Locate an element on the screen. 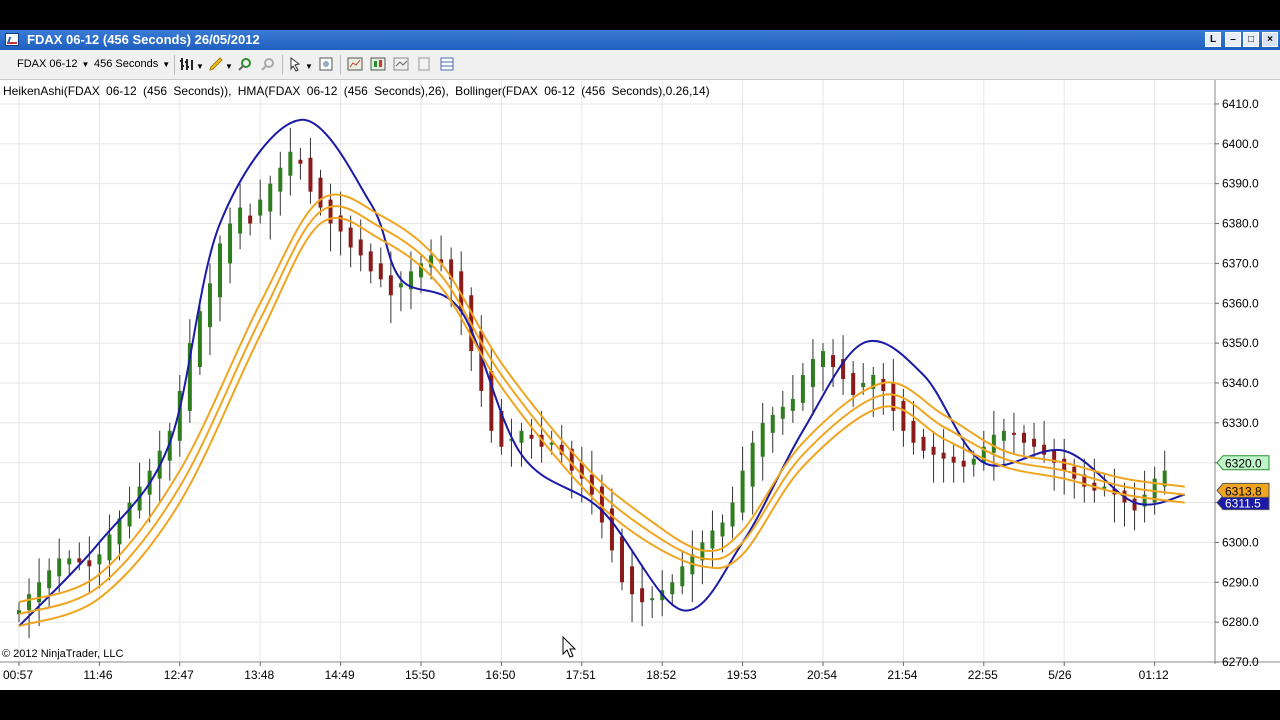 This screenshot has width=1280, height=720. price-marker-label: 6320.0 is located at coordinates (1243, 464).